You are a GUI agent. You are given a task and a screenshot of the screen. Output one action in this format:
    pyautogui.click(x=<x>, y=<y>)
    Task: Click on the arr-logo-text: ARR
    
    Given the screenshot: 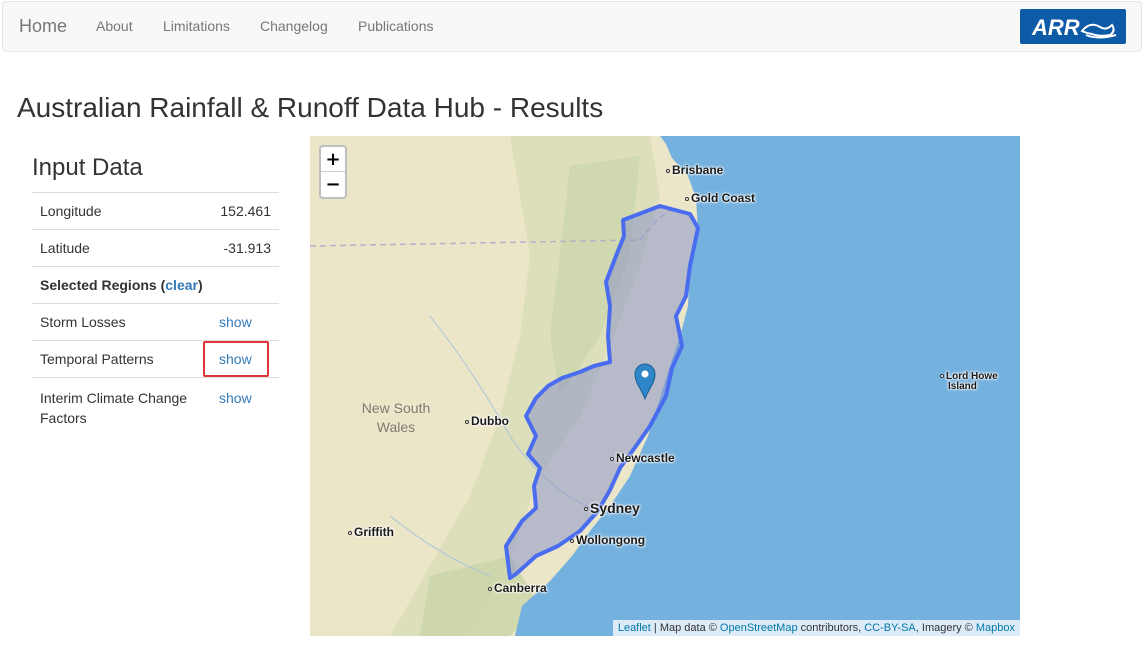 What is the action you would take?
    pyautogui.click(x=1055, y=27)
    